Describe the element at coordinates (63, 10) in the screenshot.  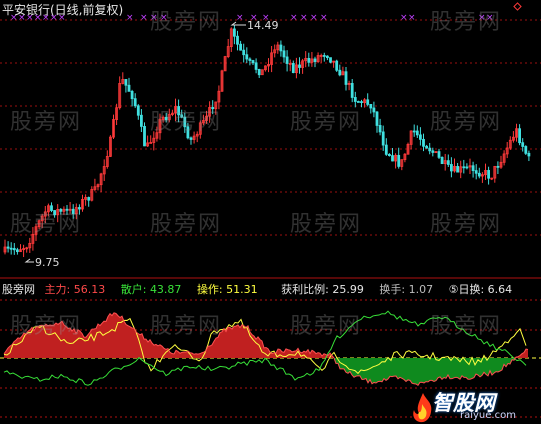
I see `chart-title: 平安银行(日线,前复权)` at that location.